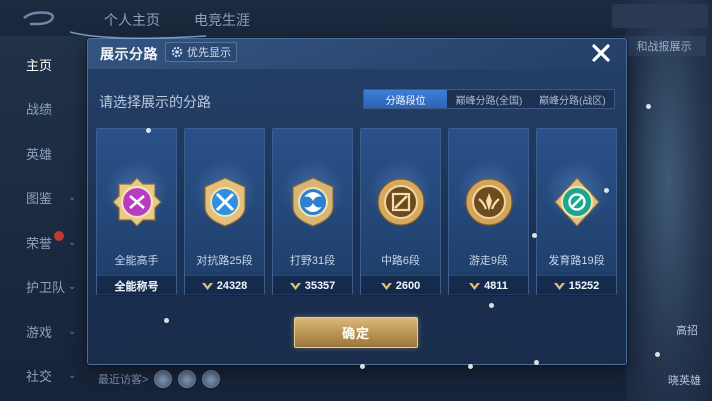 This screenshot has height=401, width=712. I want to click on gear-icon, so click(177, 52).